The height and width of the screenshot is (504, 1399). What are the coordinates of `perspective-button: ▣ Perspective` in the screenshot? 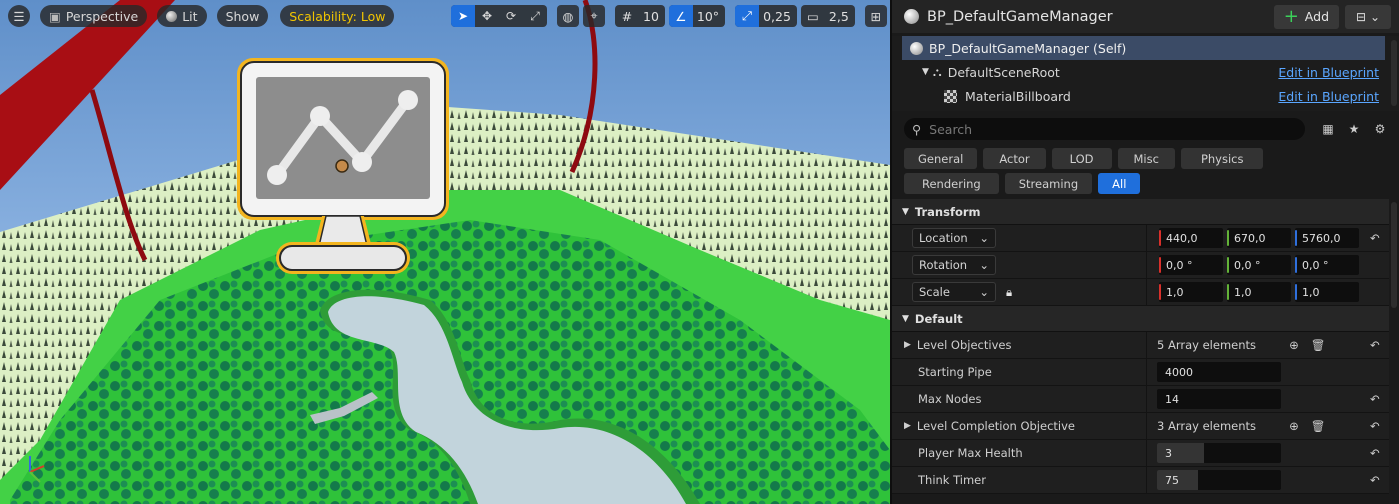 It's located at (94, 16).